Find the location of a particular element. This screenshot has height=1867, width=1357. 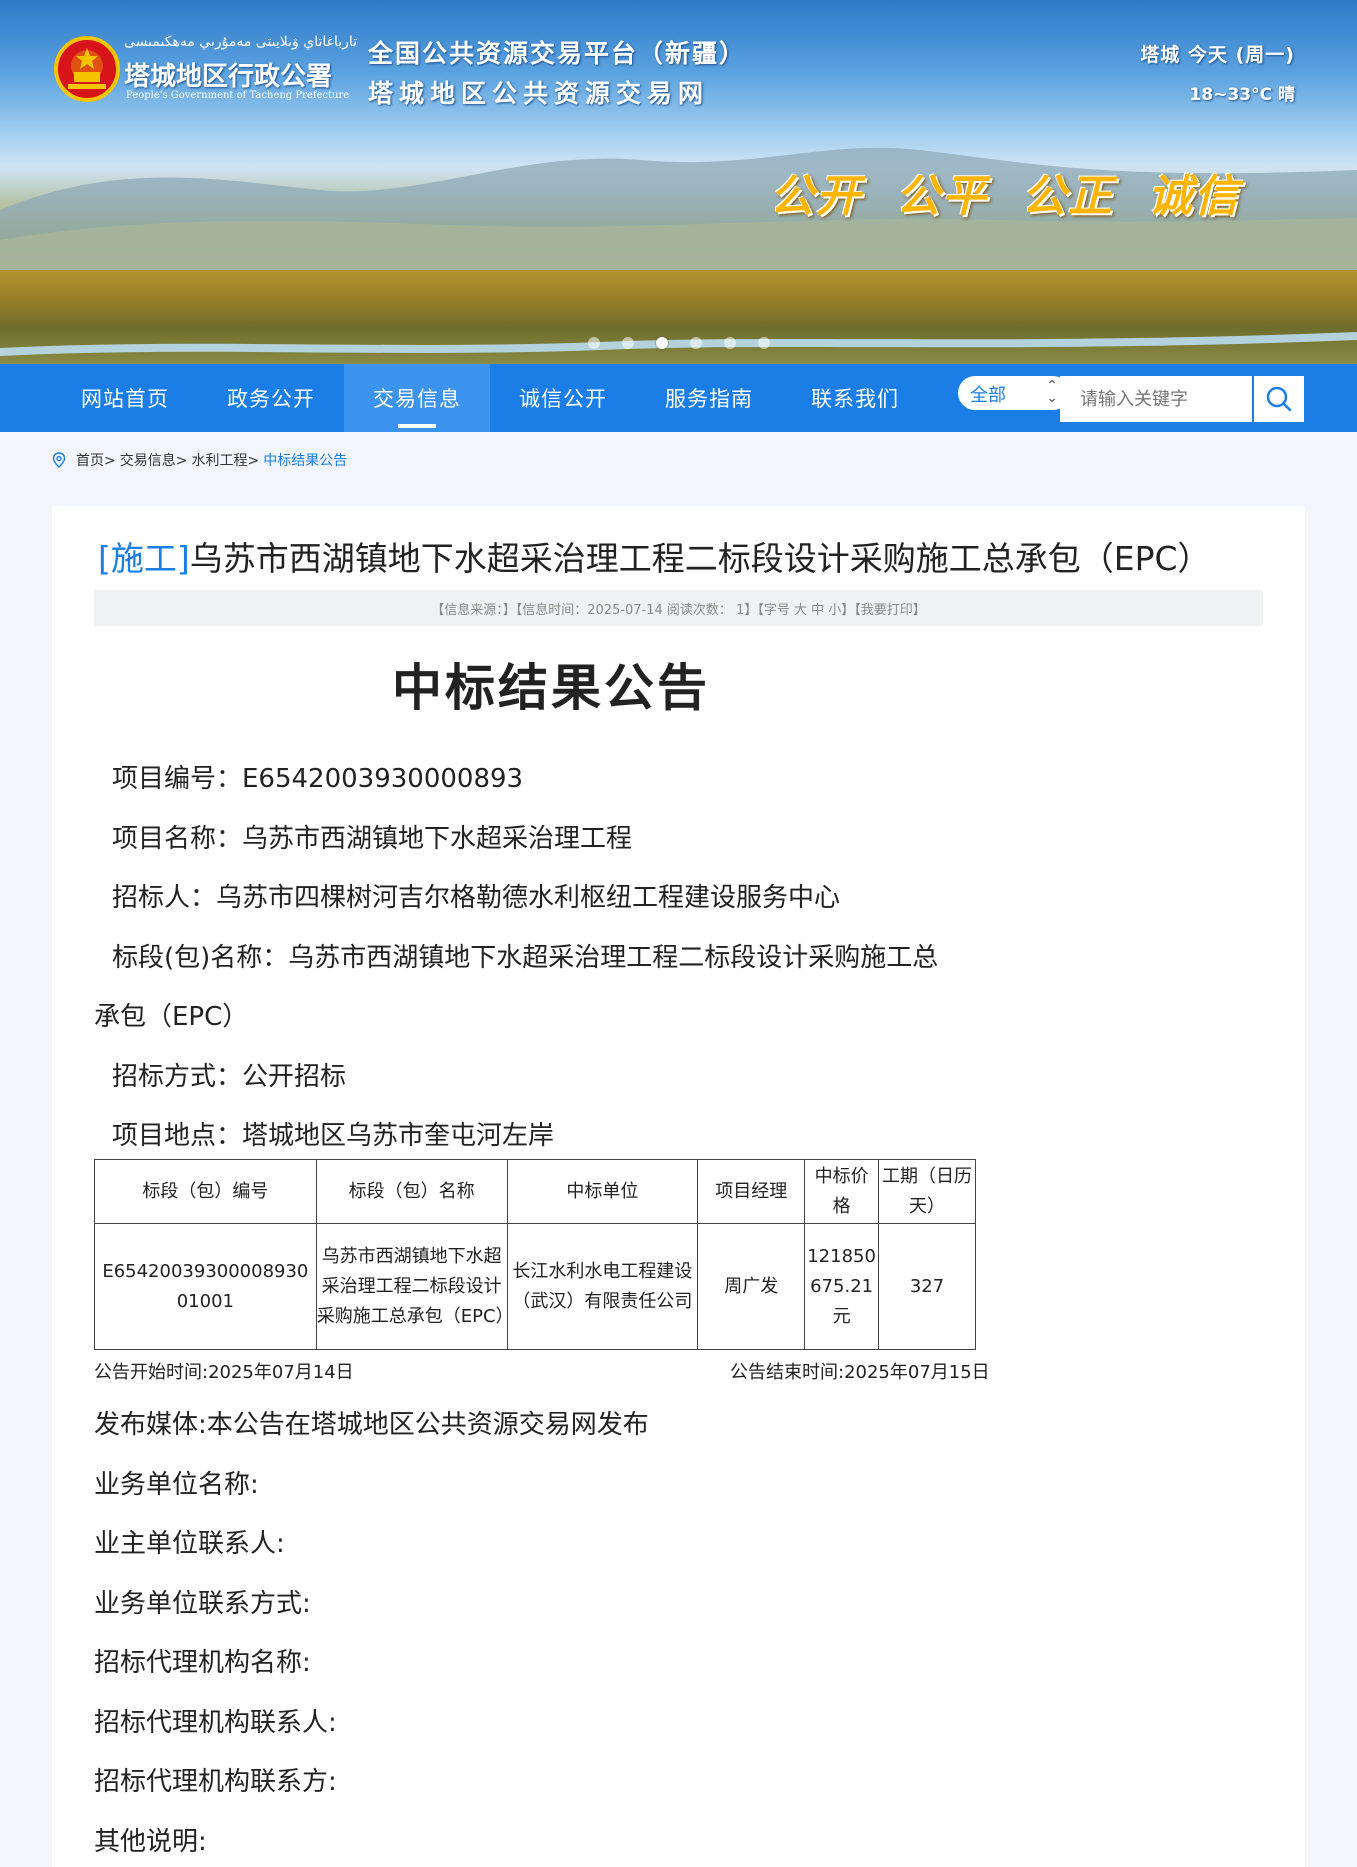

breadcrumb-home: 首页> is located at coordinates (96, 460).